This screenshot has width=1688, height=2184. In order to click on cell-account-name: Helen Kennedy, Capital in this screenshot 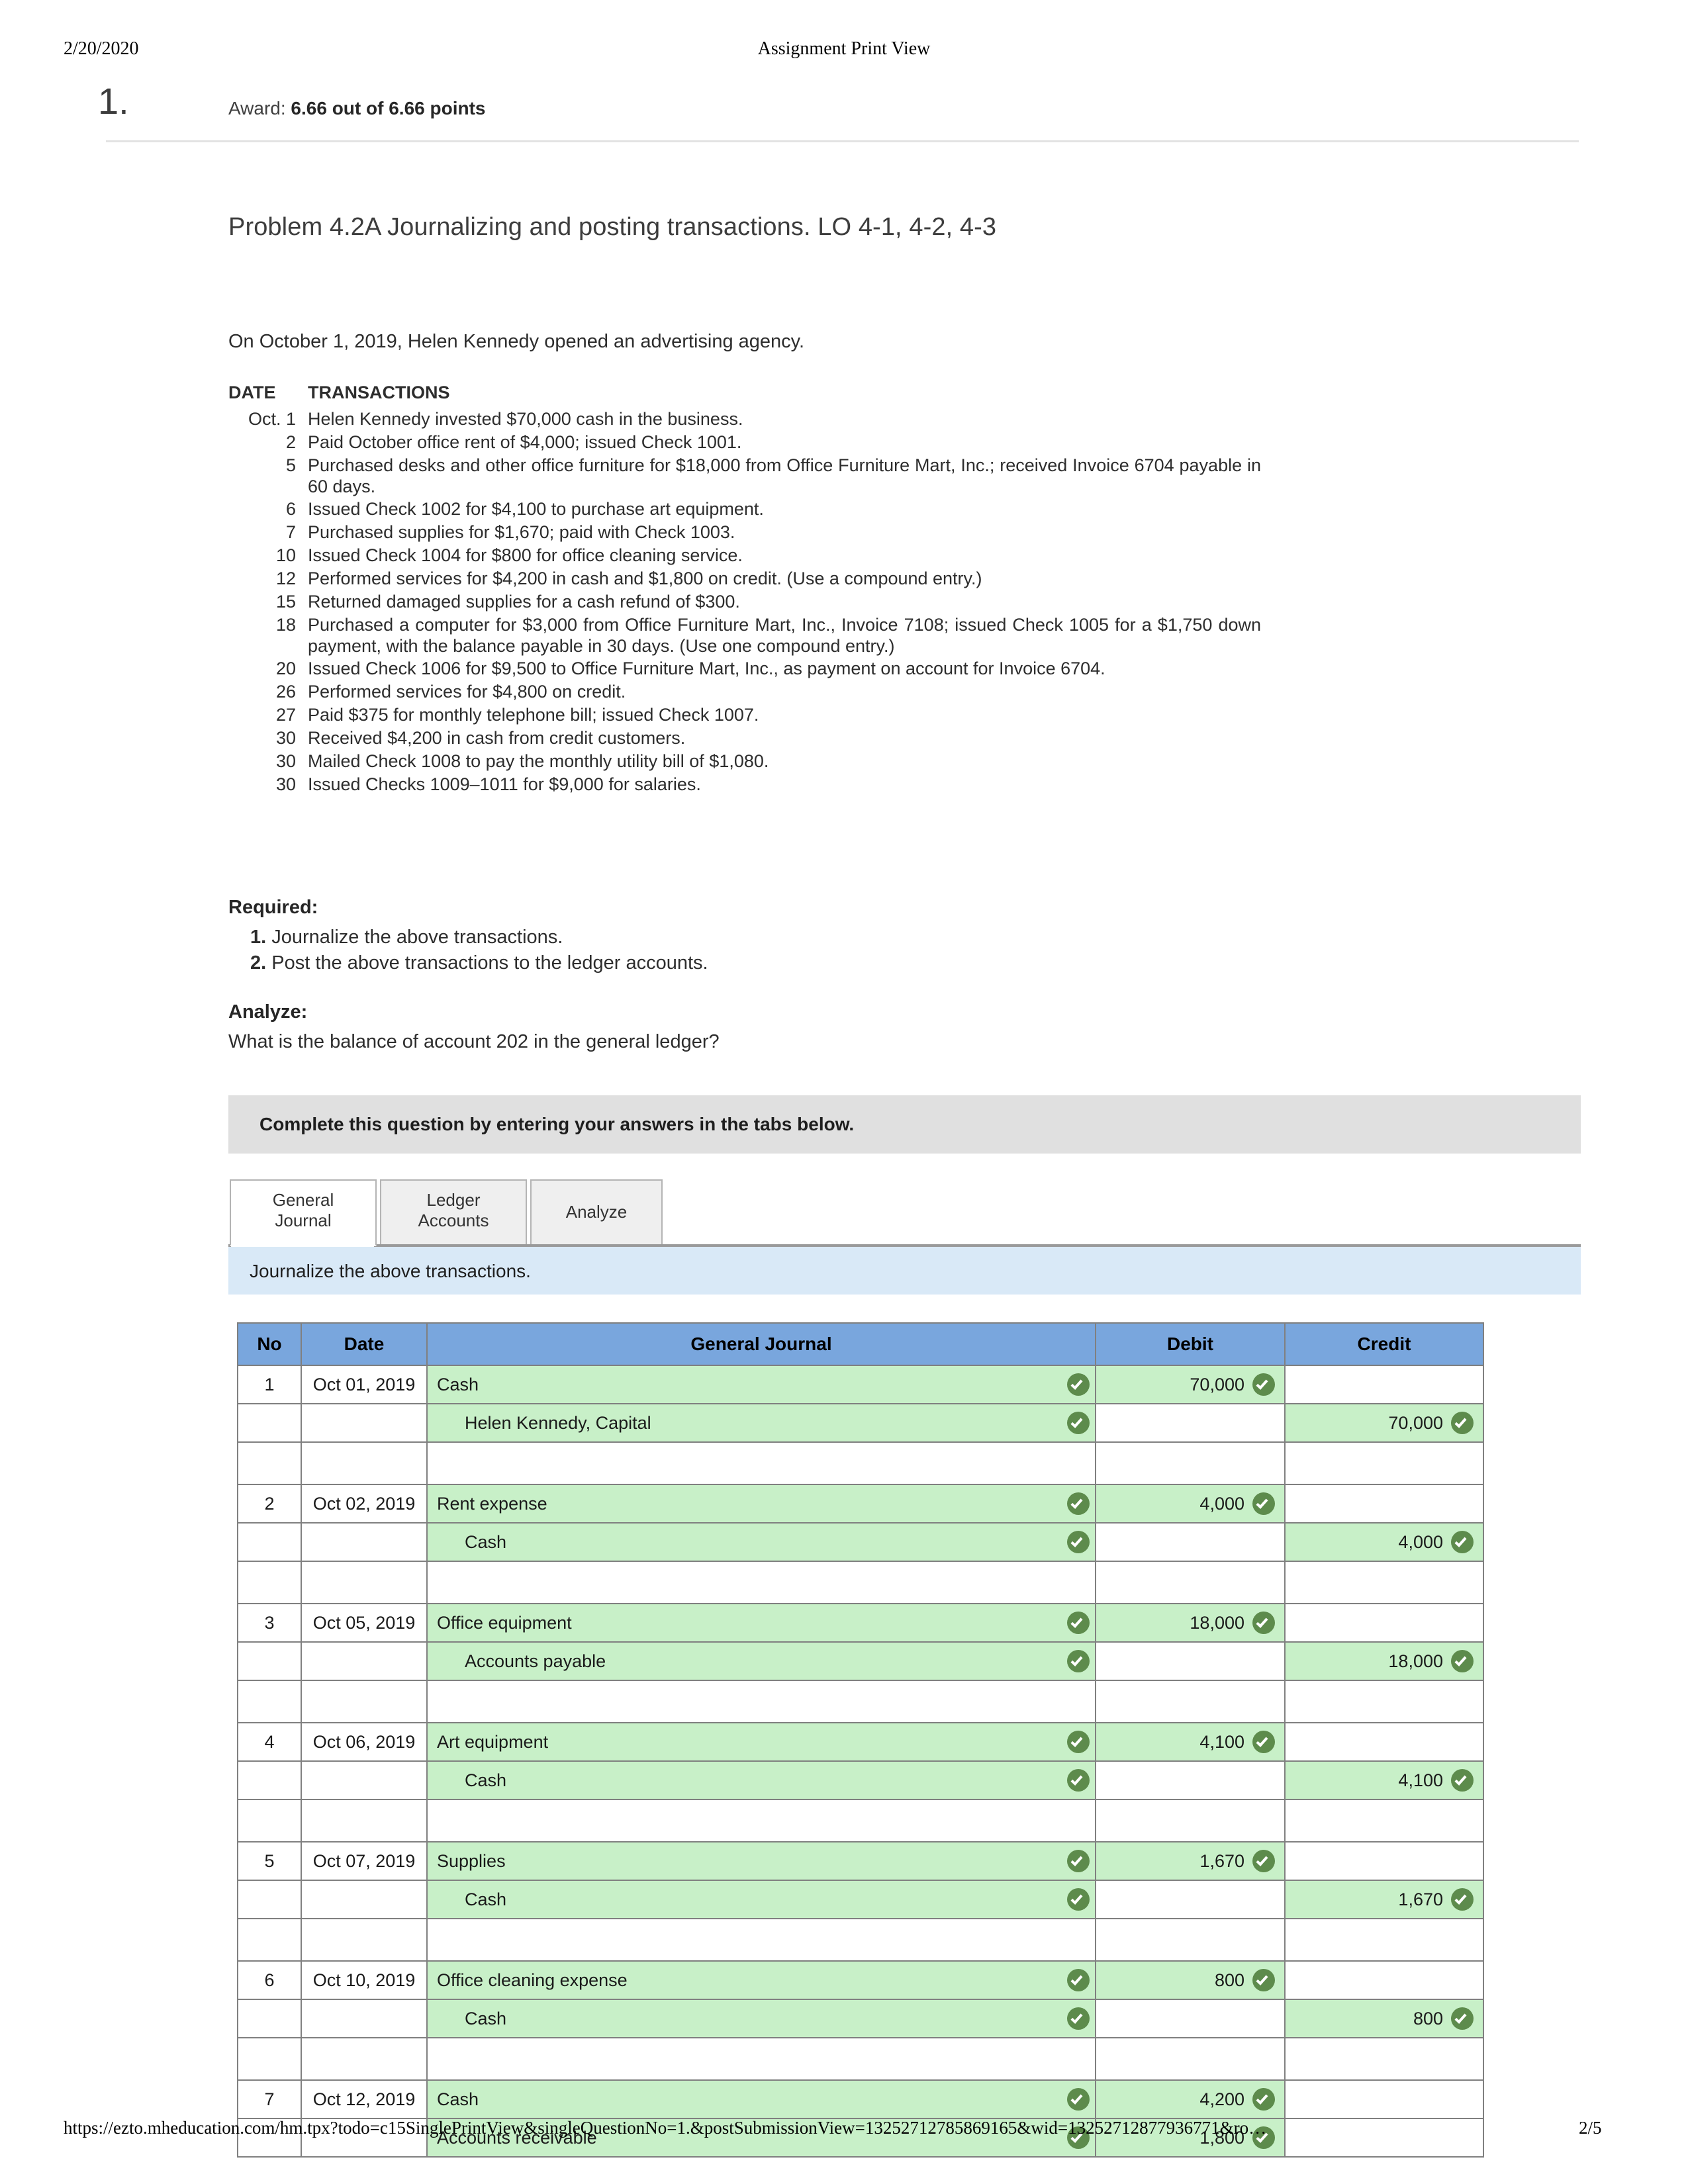, I will do `click(761, 1423)`.